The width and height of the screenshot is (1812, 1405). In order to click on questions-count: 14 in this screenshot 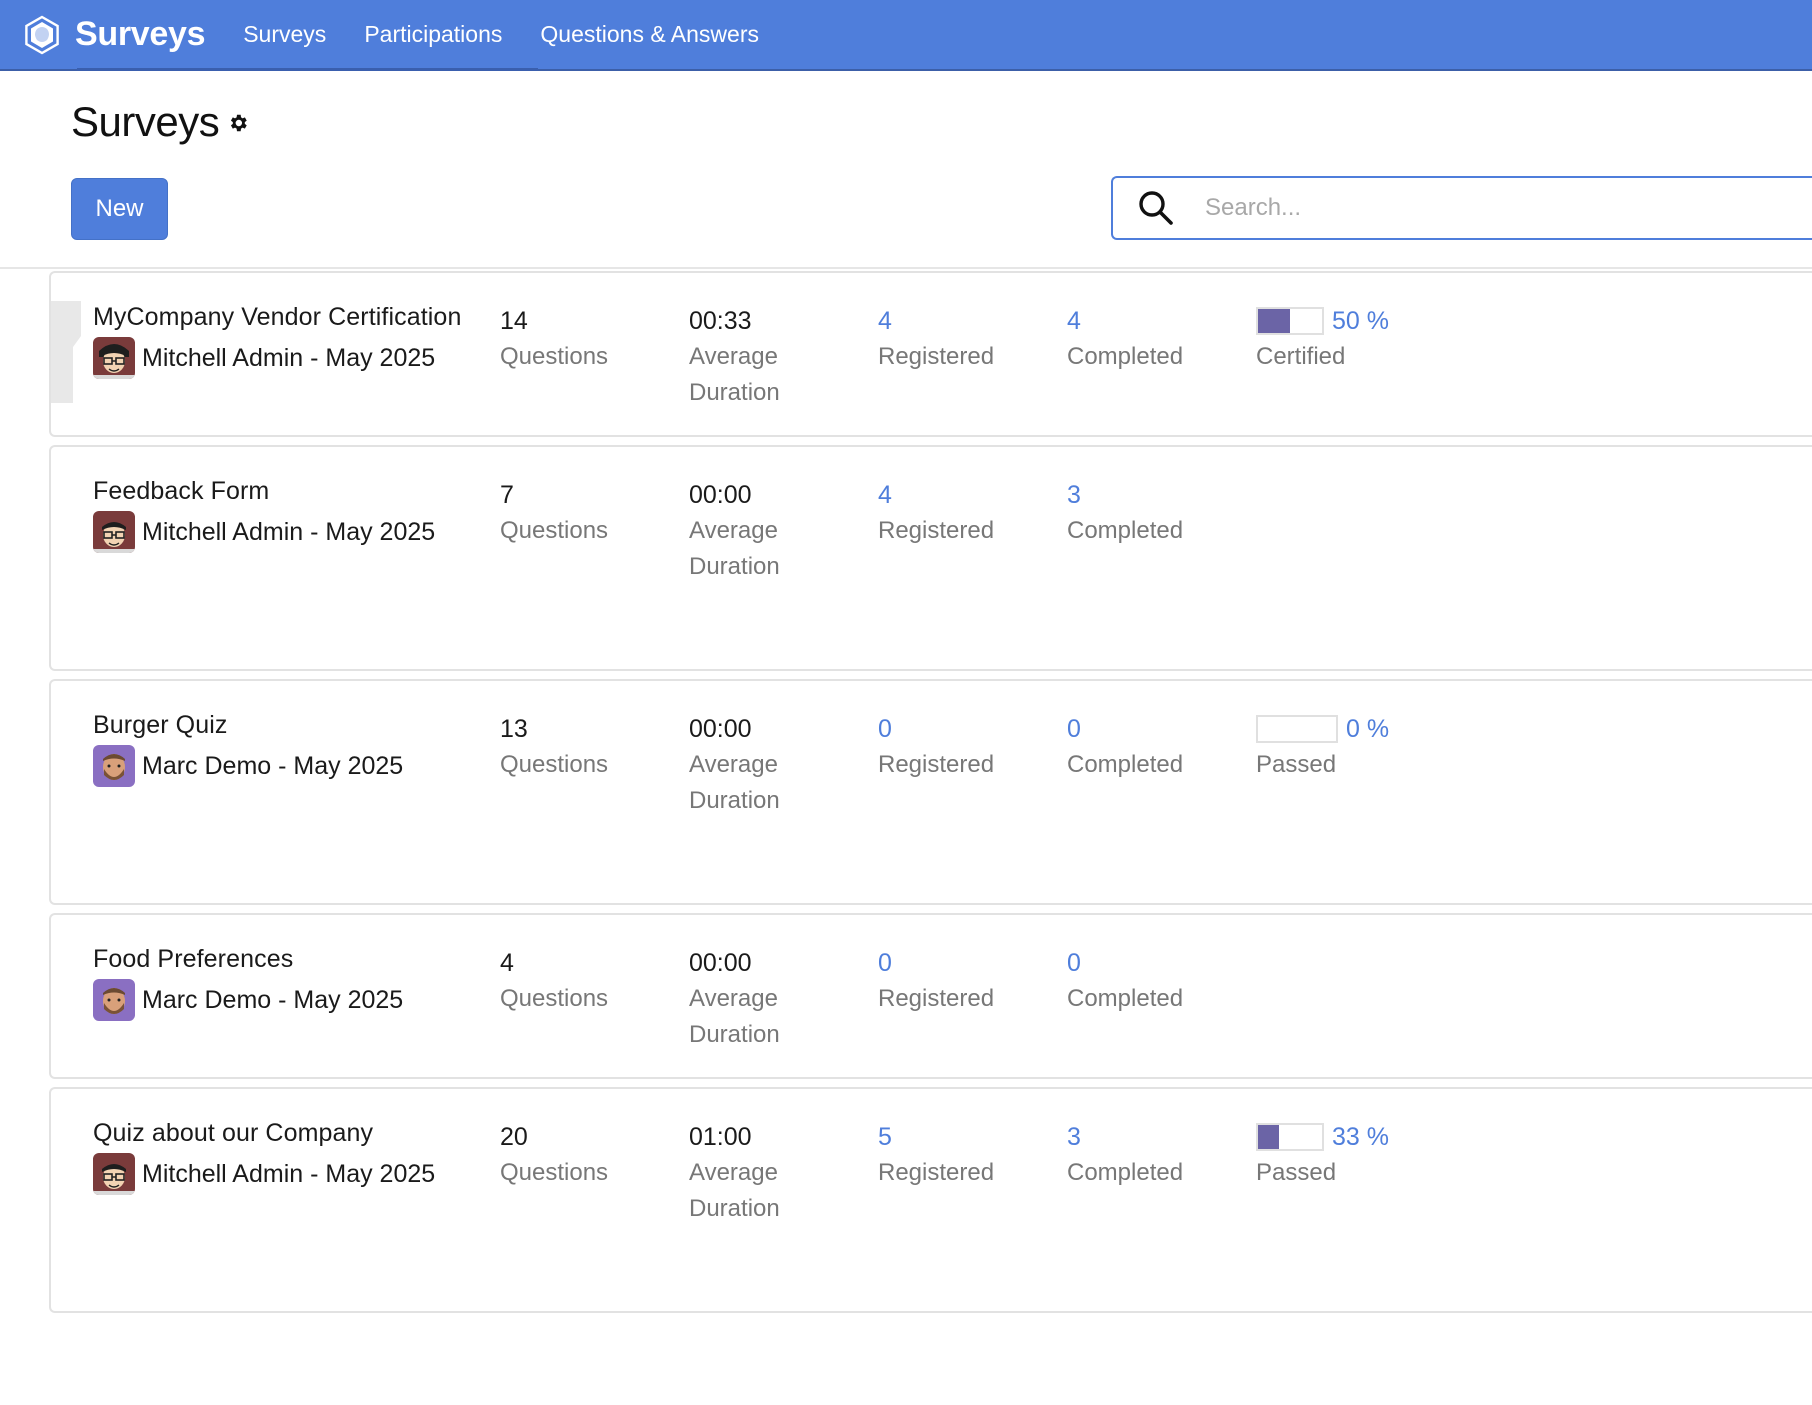, I will do `click(514, 321)`.